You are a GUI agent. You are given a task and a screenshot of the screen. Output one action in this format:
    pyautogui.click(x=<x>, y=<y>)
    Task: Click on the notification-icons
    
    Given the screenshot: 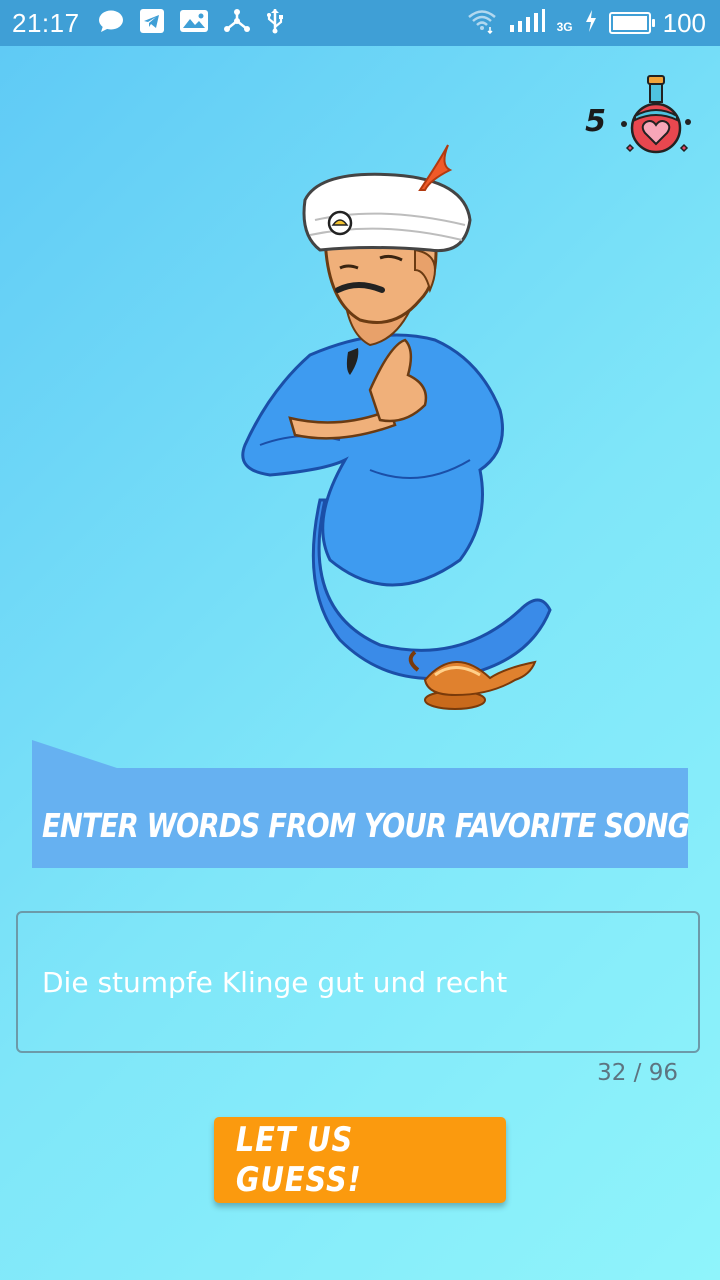 What is the action you would take?
    pyautogui.click(x=191, y=23)
    